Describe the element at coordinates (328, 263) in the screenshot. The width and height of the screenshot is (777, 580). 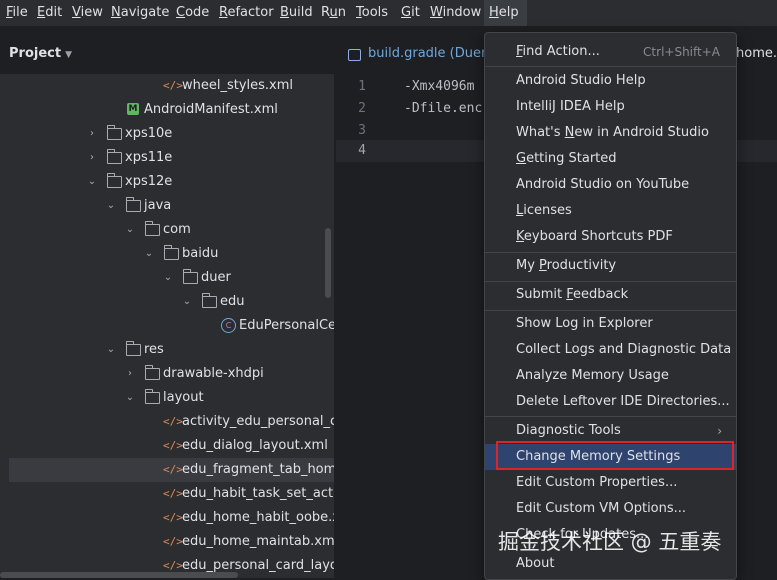
I see `vertical-scrollbar` at that location.